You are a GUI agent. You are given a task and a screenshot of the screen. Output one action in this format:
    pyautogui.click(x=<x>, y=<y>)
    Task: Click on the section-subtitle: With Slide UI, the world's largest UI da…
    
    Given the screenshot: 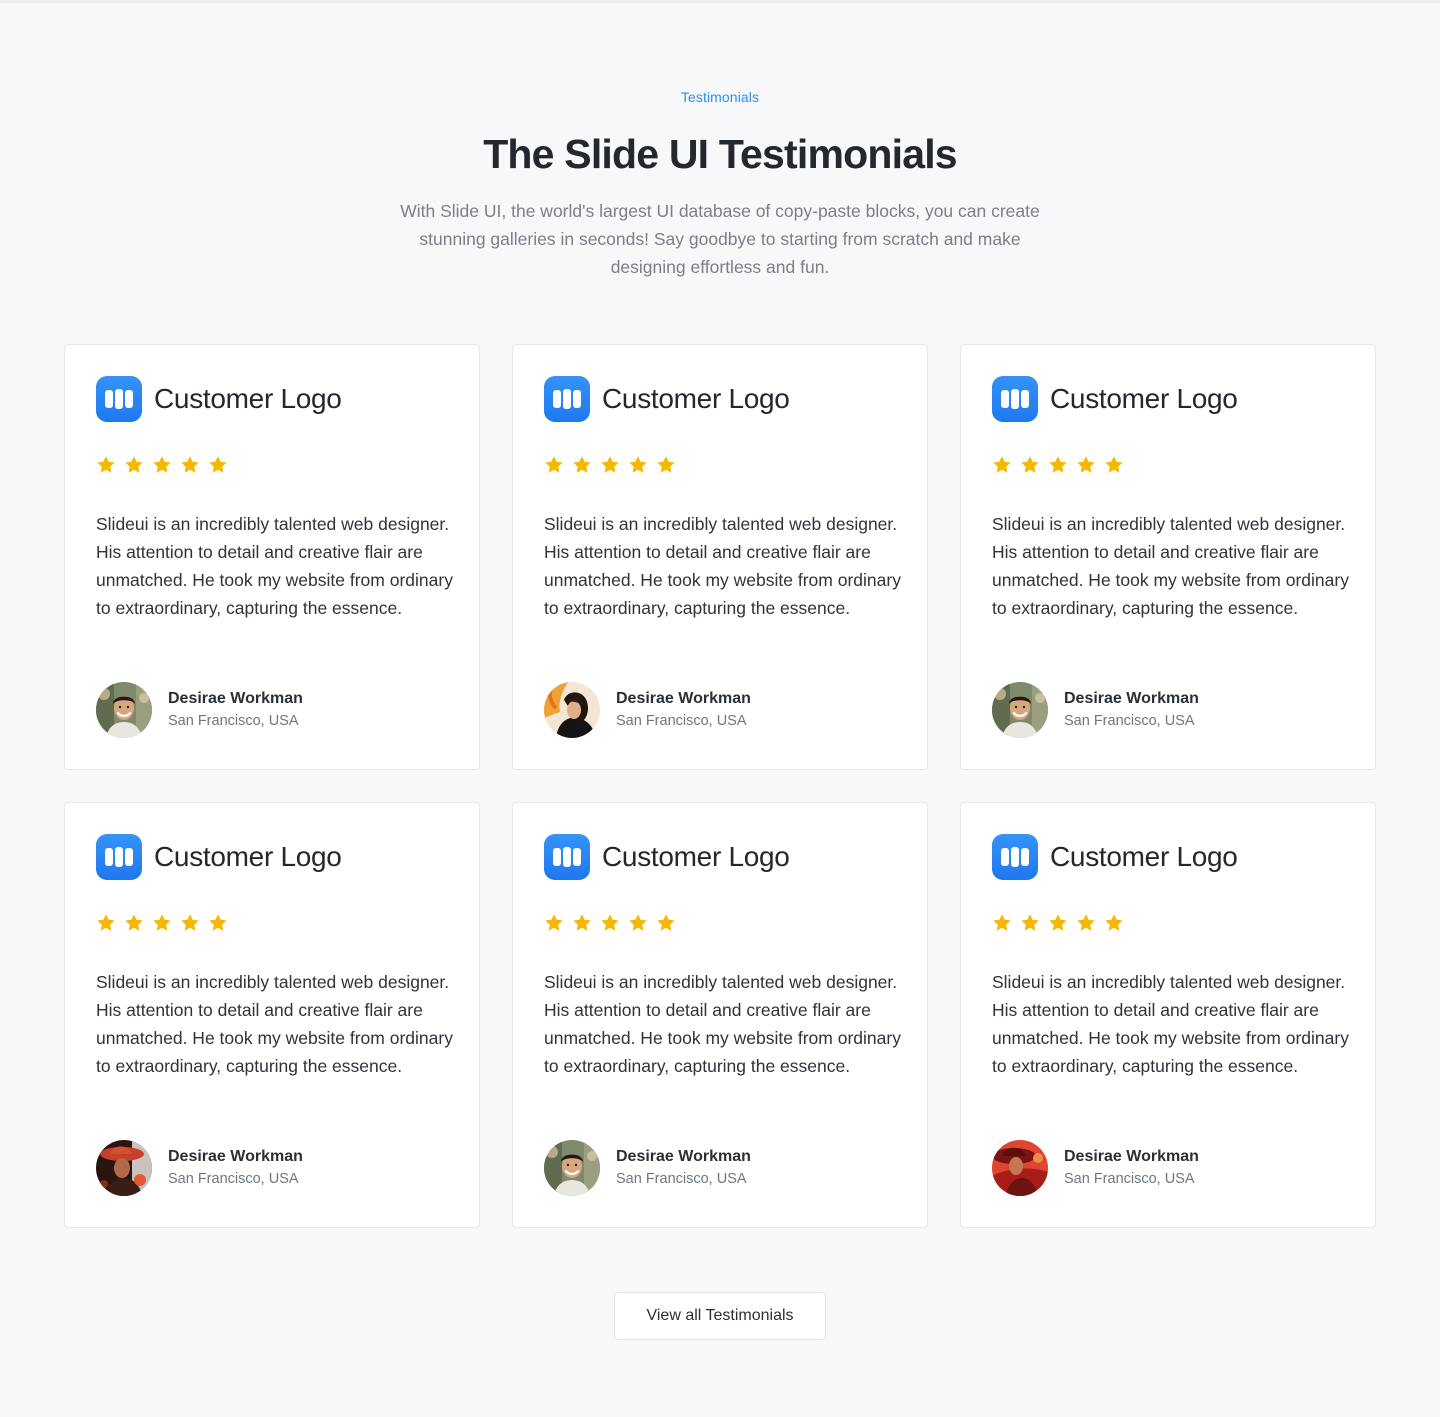 What is the action you would take?
    pyautogui.click(x=720, y=239)
    